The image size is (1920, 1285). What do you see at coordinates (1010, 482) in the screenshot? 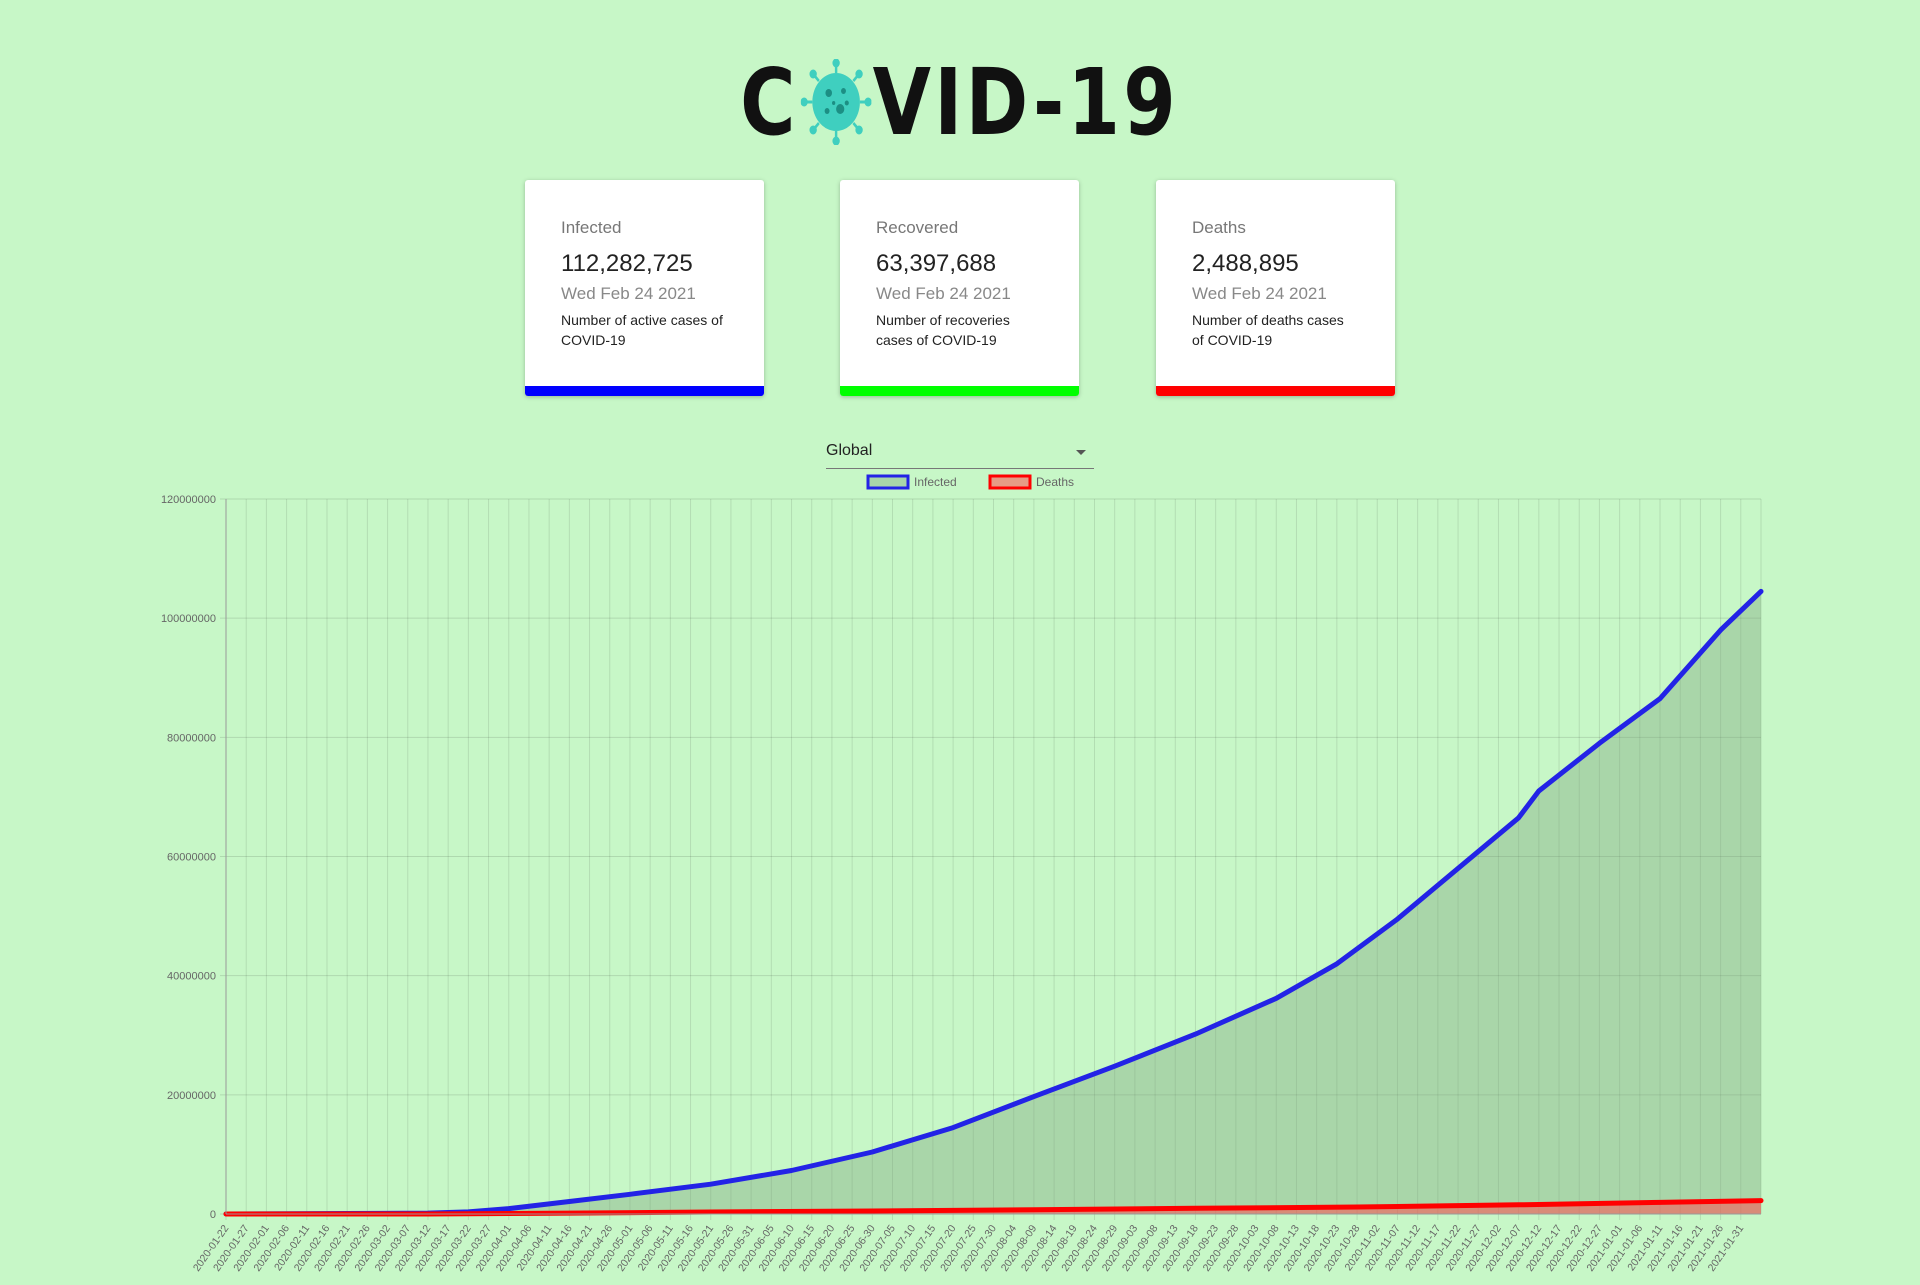
I see `legend-swatch-deaths` at bounding box center [1010, 482].